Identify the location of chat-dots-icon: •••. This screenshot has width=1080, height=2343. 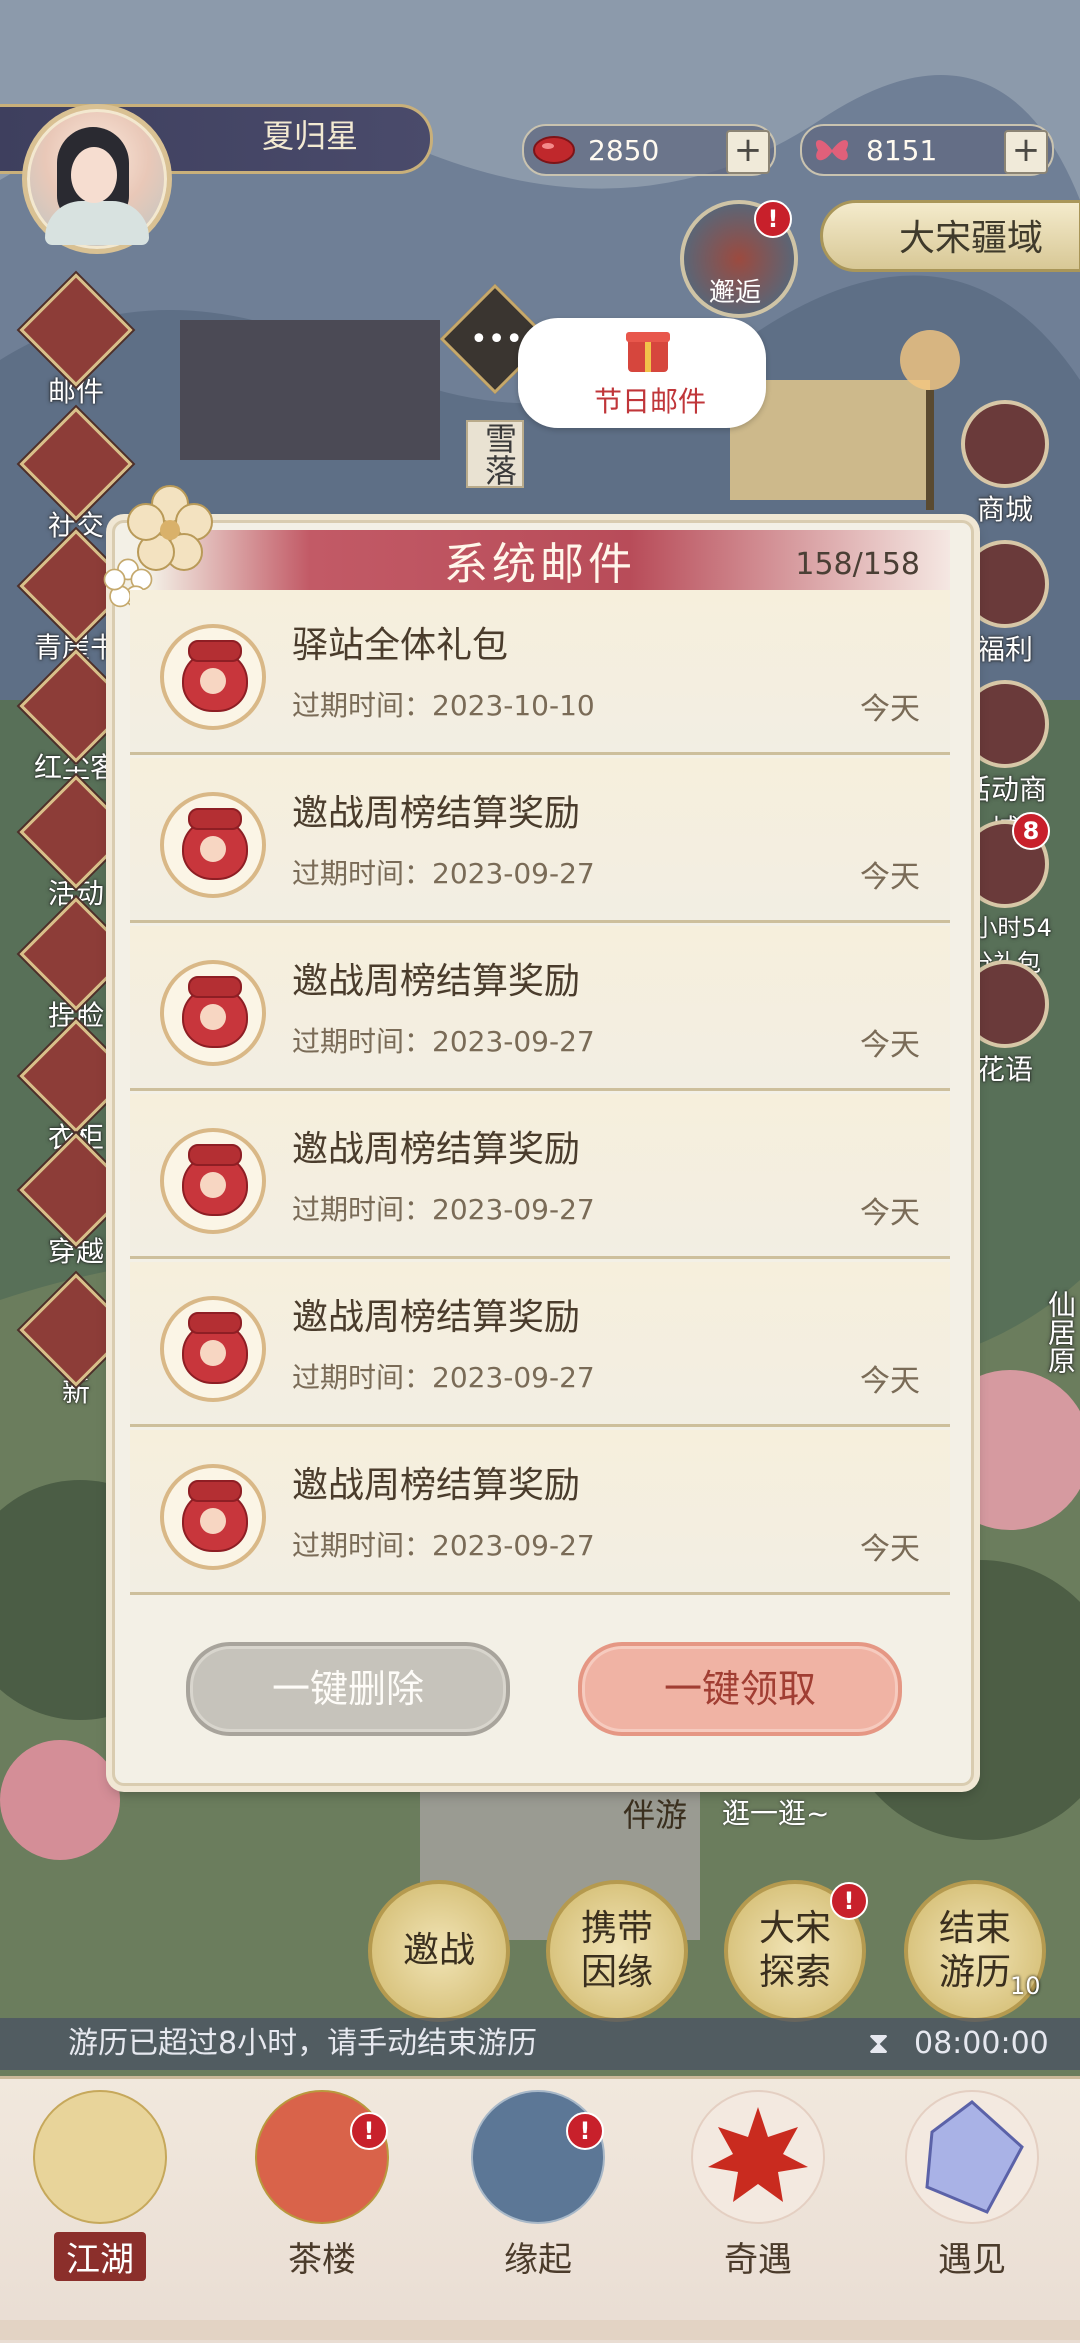
(497, 339).